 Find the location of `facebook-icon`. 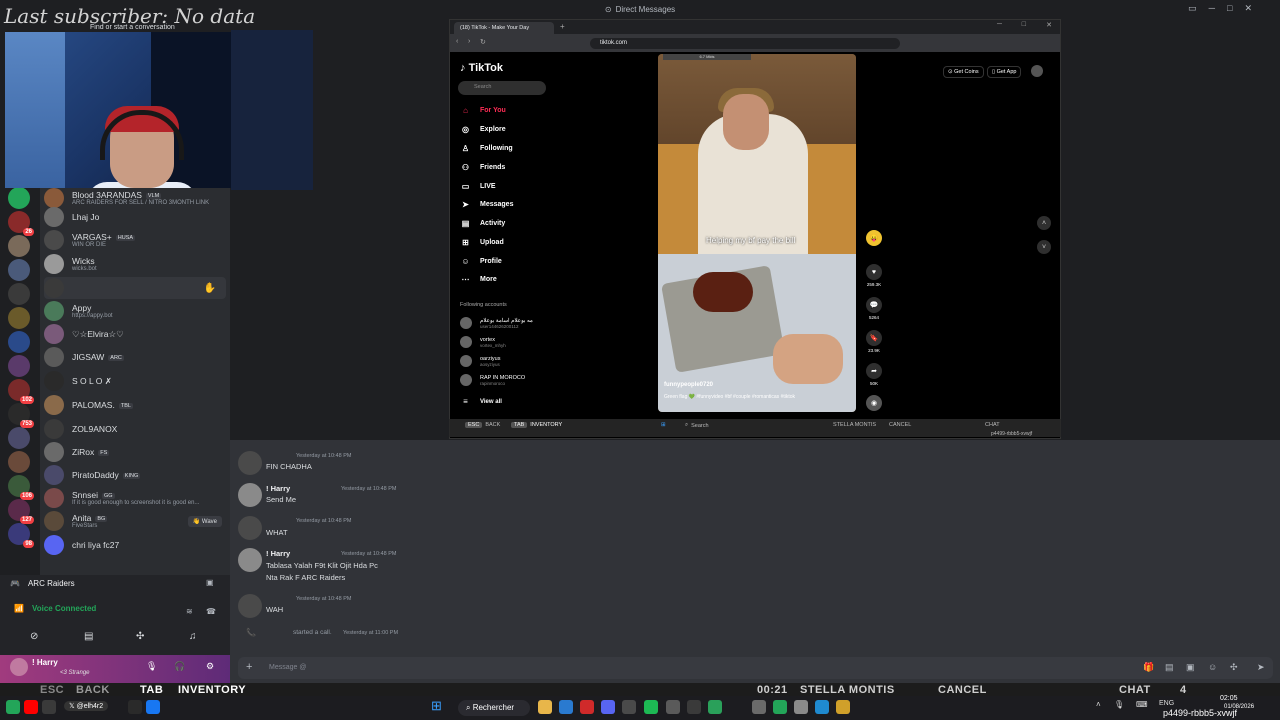

facebook-icon is located at coordinates (153, 707).